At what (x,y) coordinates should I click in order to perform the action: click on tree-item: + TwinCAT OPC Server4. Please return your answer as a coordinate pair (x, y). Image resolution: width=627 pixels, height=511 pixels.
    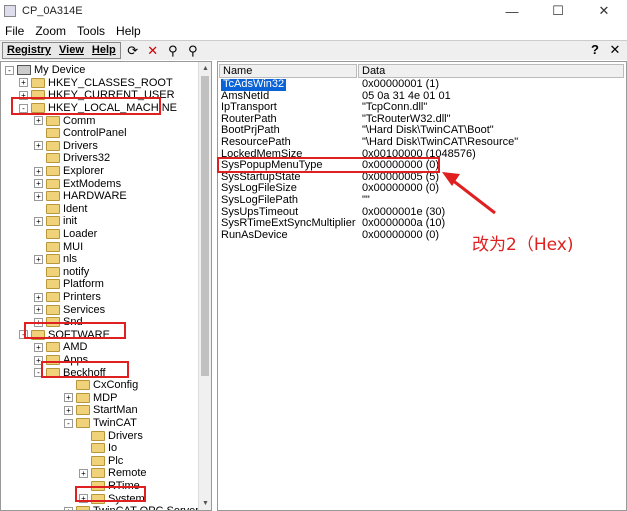
    Looking at the image, I should click on (134, 507).